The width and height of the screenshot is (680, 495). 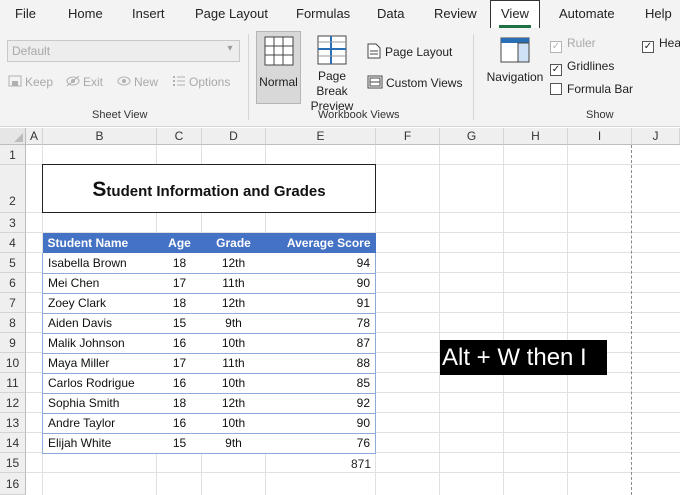 What do you see at coordinates (332, 74) in the screenshot?
I see `page-break-preview-button: Page Break Preview` at bounding box center [332, 74].